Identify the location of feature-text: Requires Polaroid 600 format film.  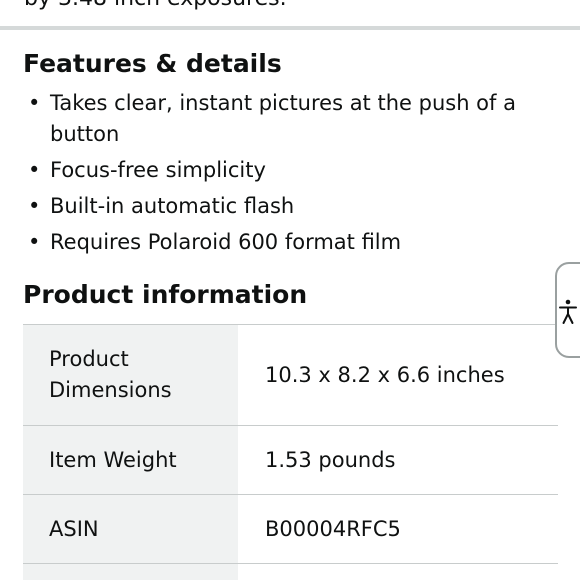
(226, 242).